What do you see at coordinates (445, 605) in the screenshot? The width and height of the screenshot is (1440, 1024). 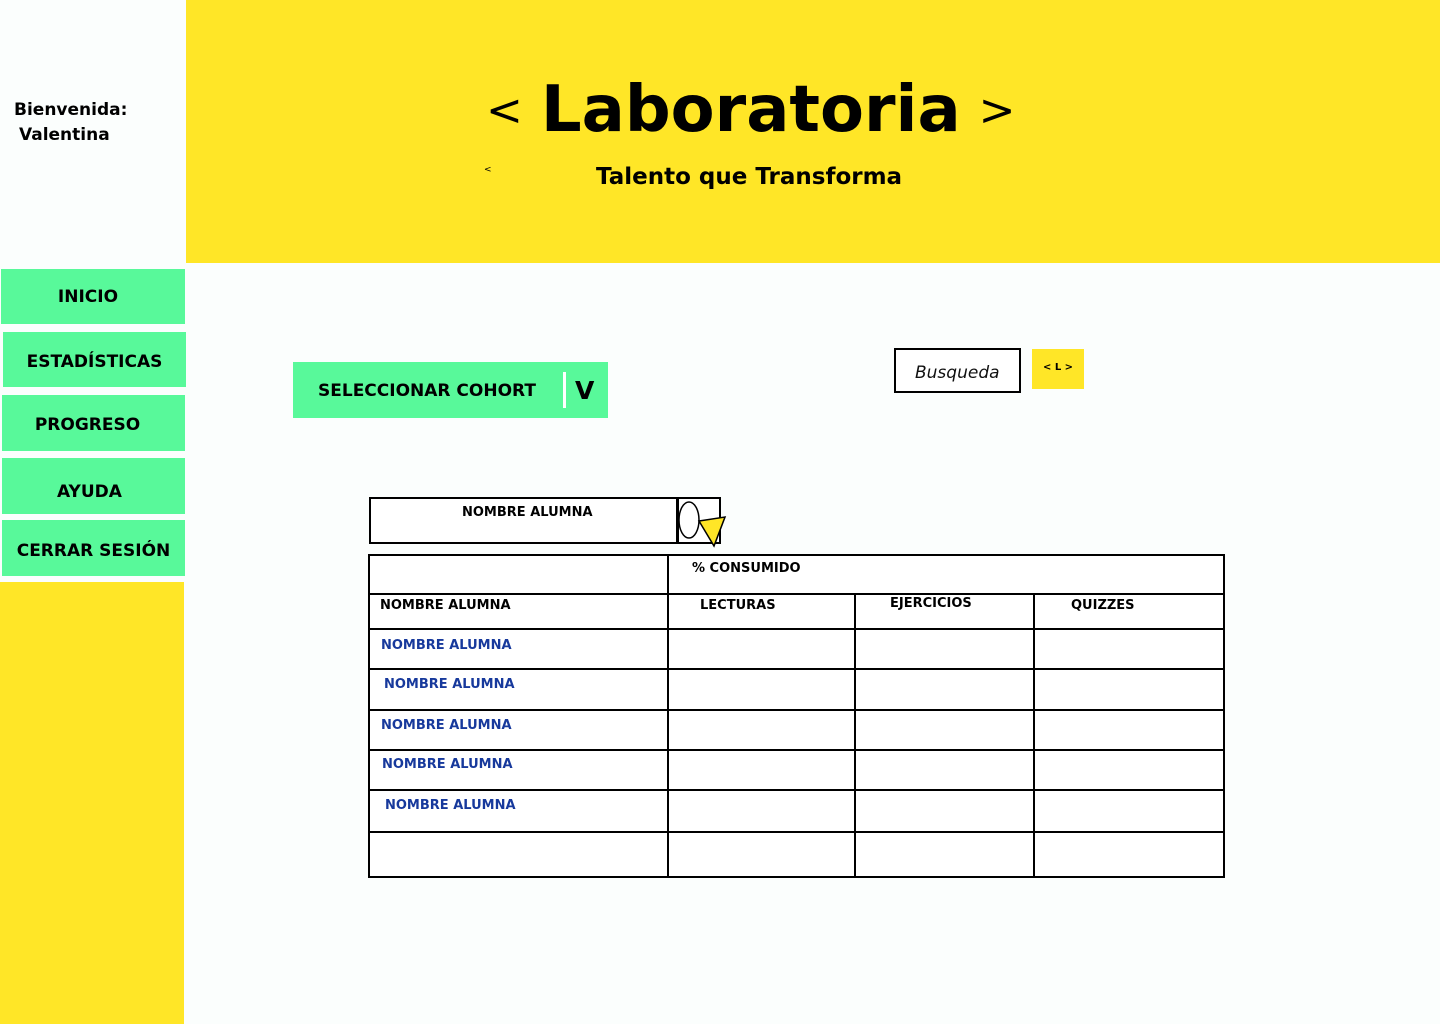 I see `column-header-name: NOMBRE ALUMNA` at bounding box center [445, 605].